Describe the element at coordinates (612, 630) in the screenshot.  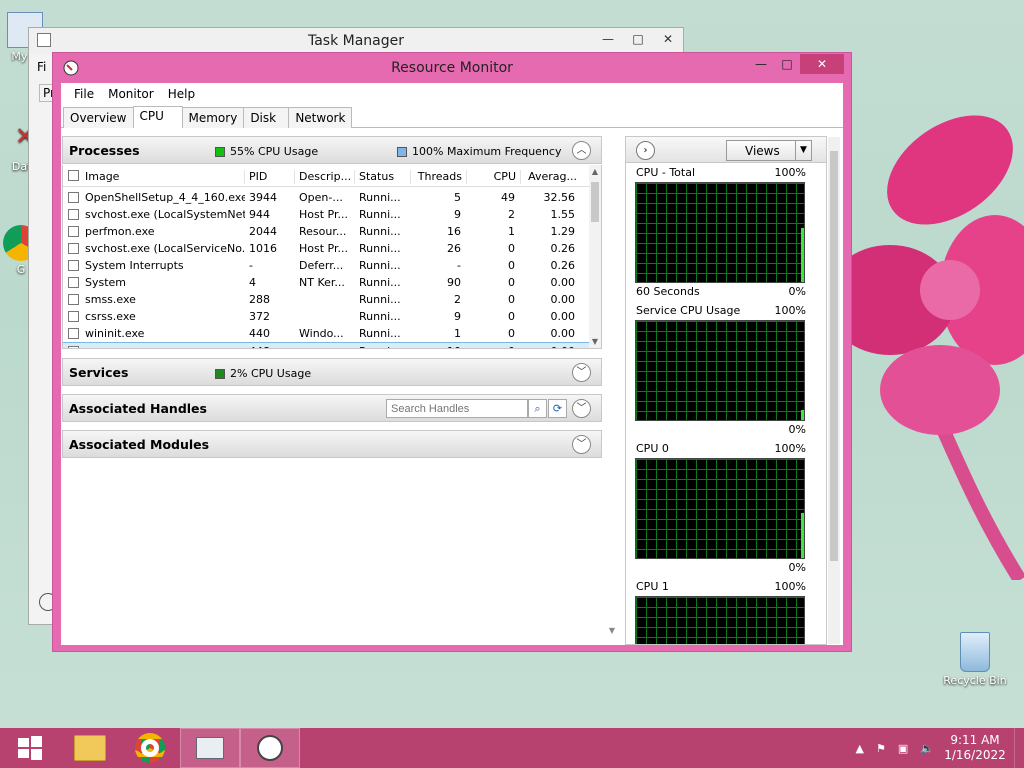
I see `left-pane-scroll-down-icon: ▼` at that location.